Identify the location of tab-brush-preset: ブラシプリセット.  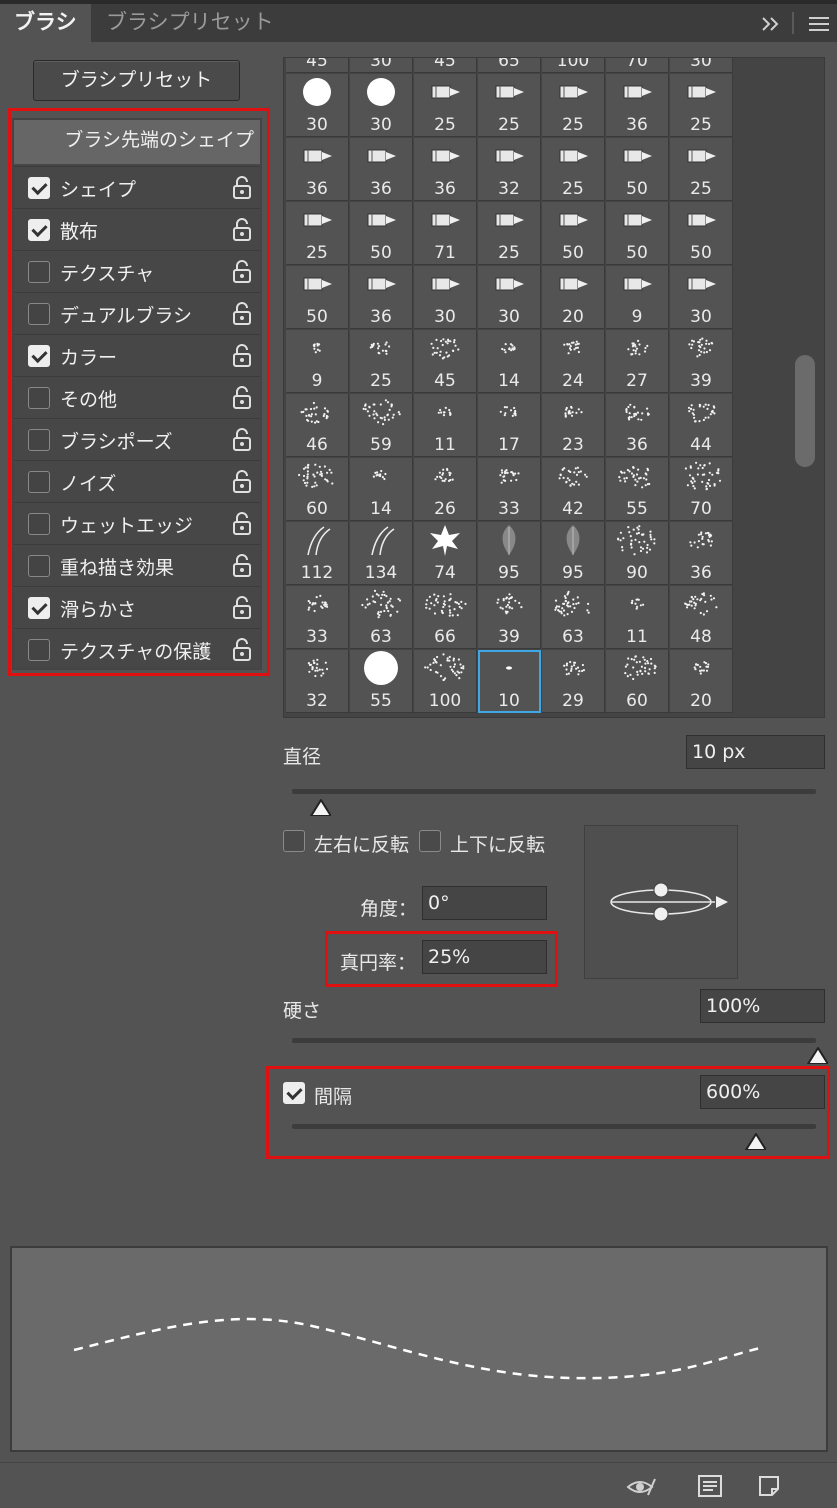
(190, 23).